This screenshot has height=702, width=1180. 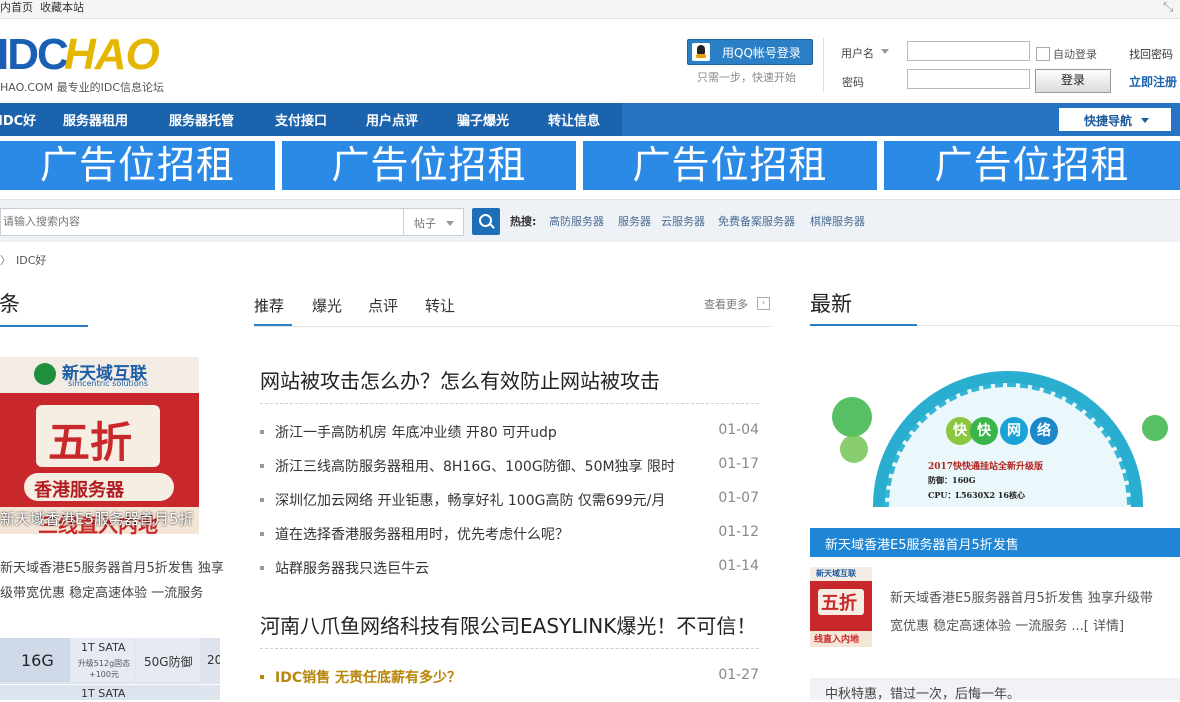 What do you see at coordinates (750, 52) in the screenshot?
I see `qq-login-button: 用QQ帐号登录` at bounding box center [750, 52].